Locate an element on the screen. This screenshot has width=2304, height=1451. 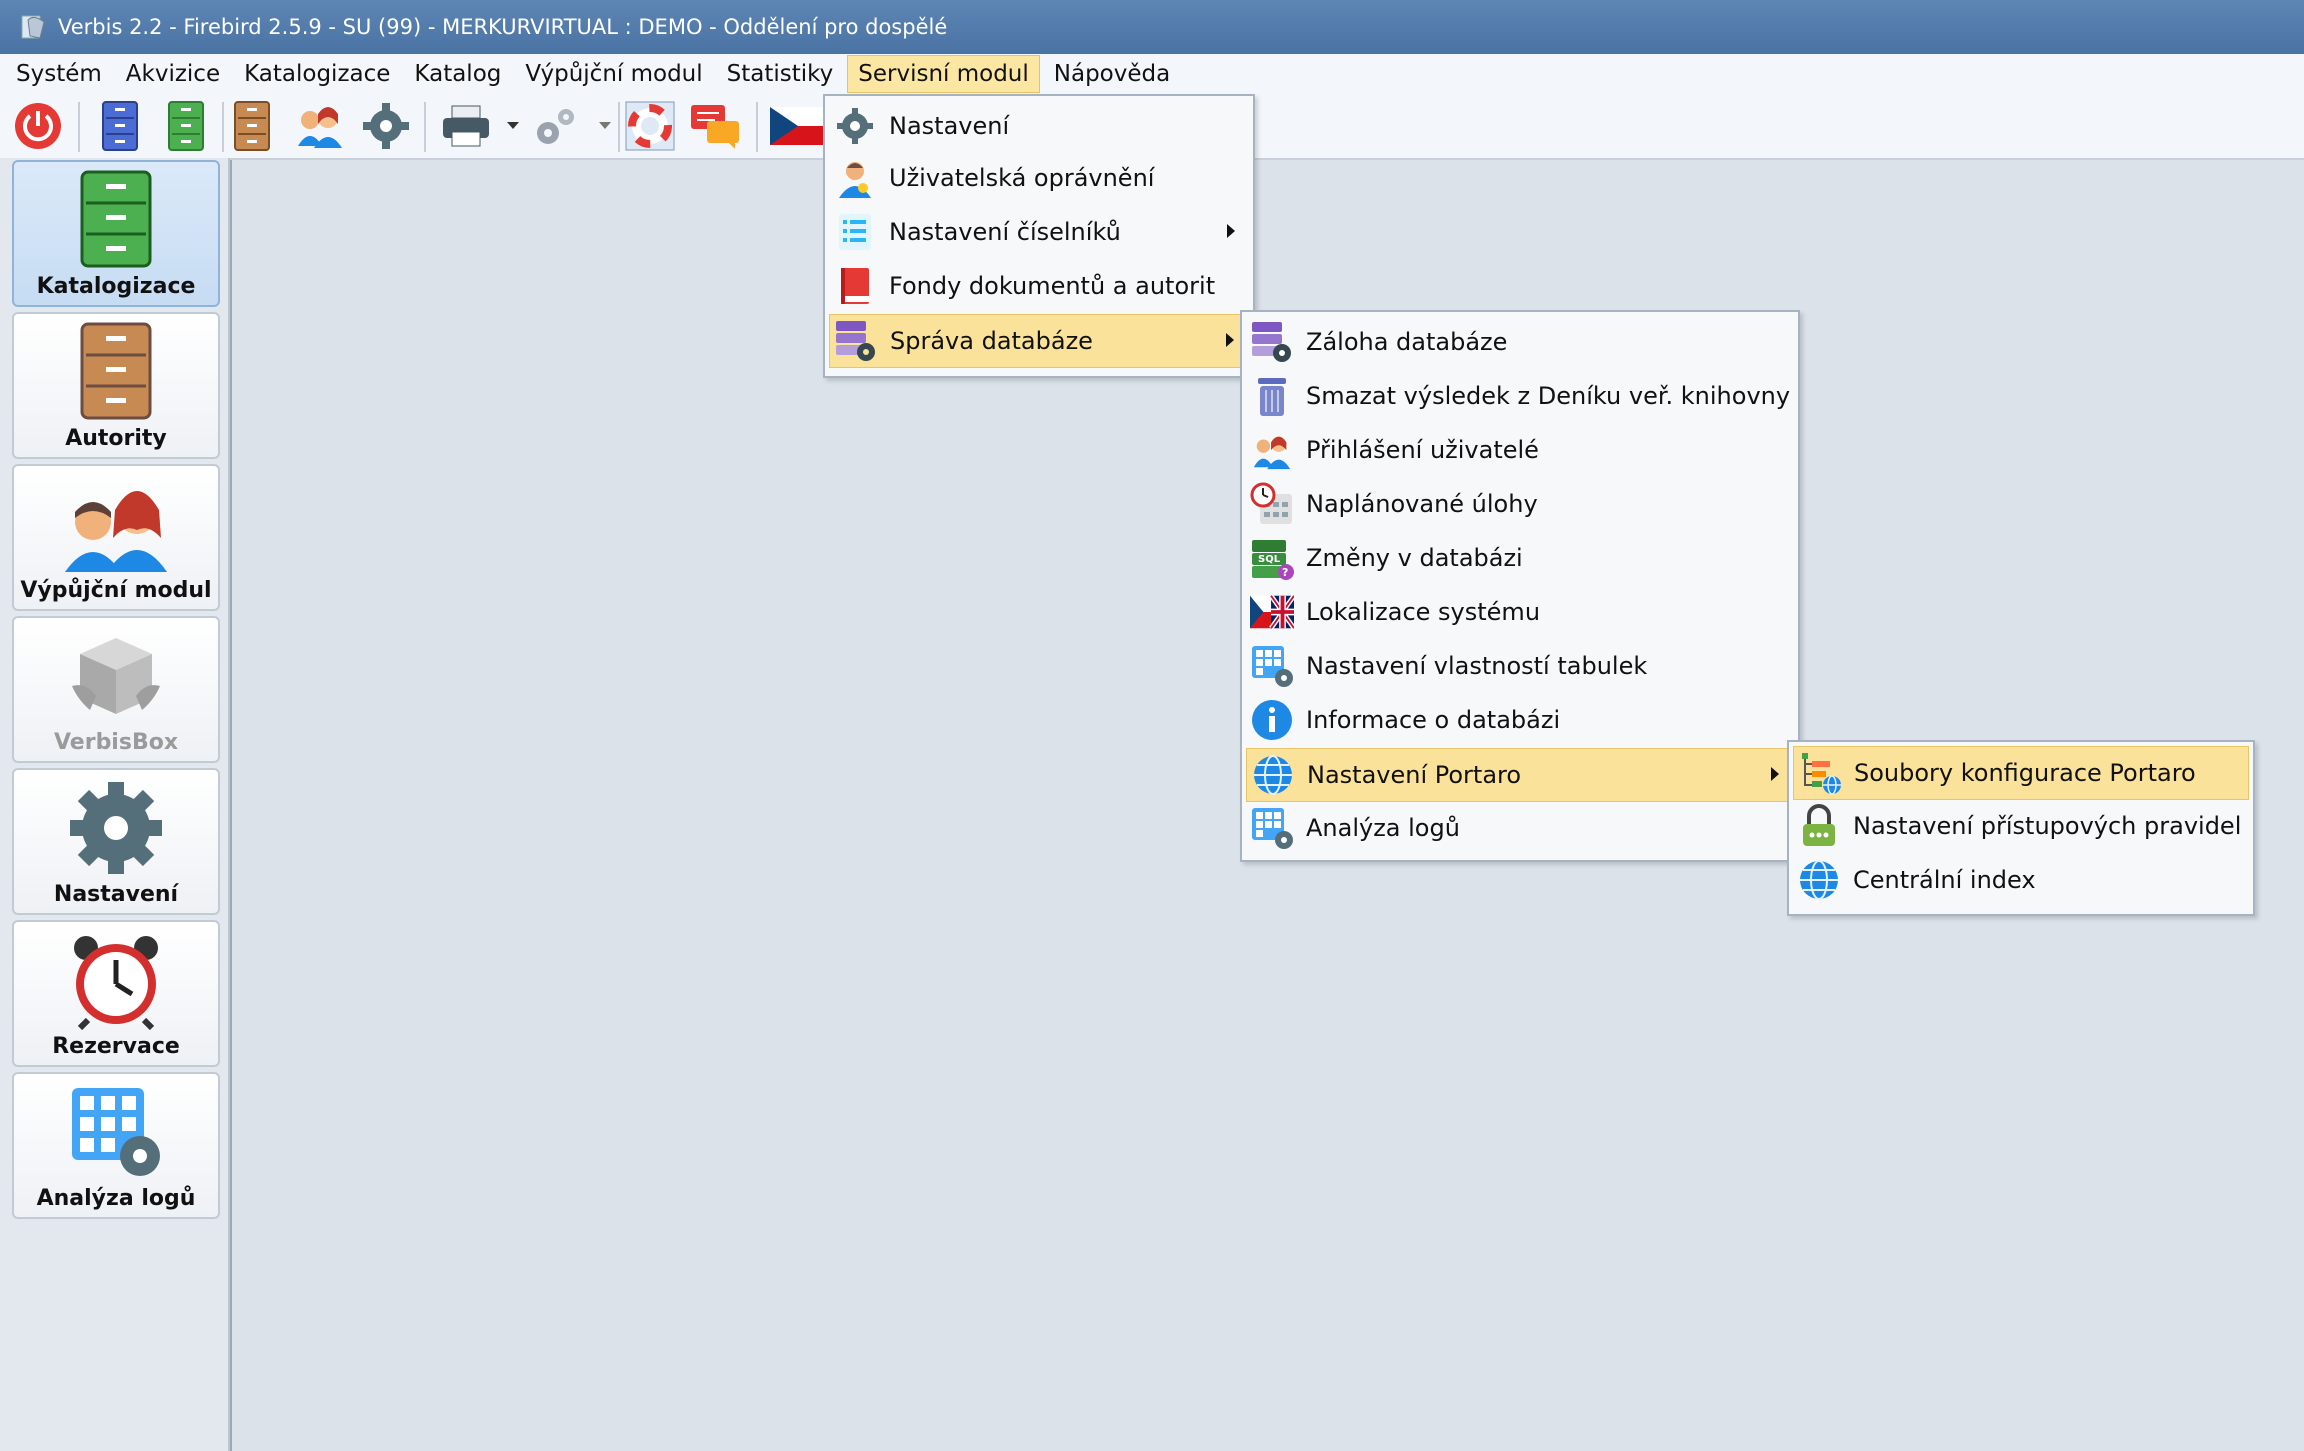
sidebar-item-analyza-logu: Analýza logů is located at coordinates (116, 1145).